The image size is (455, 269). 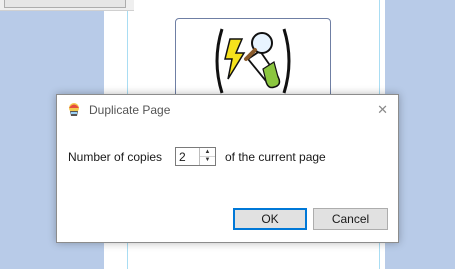 I want to click on toolbar-strip, so click(x=67, y=5).